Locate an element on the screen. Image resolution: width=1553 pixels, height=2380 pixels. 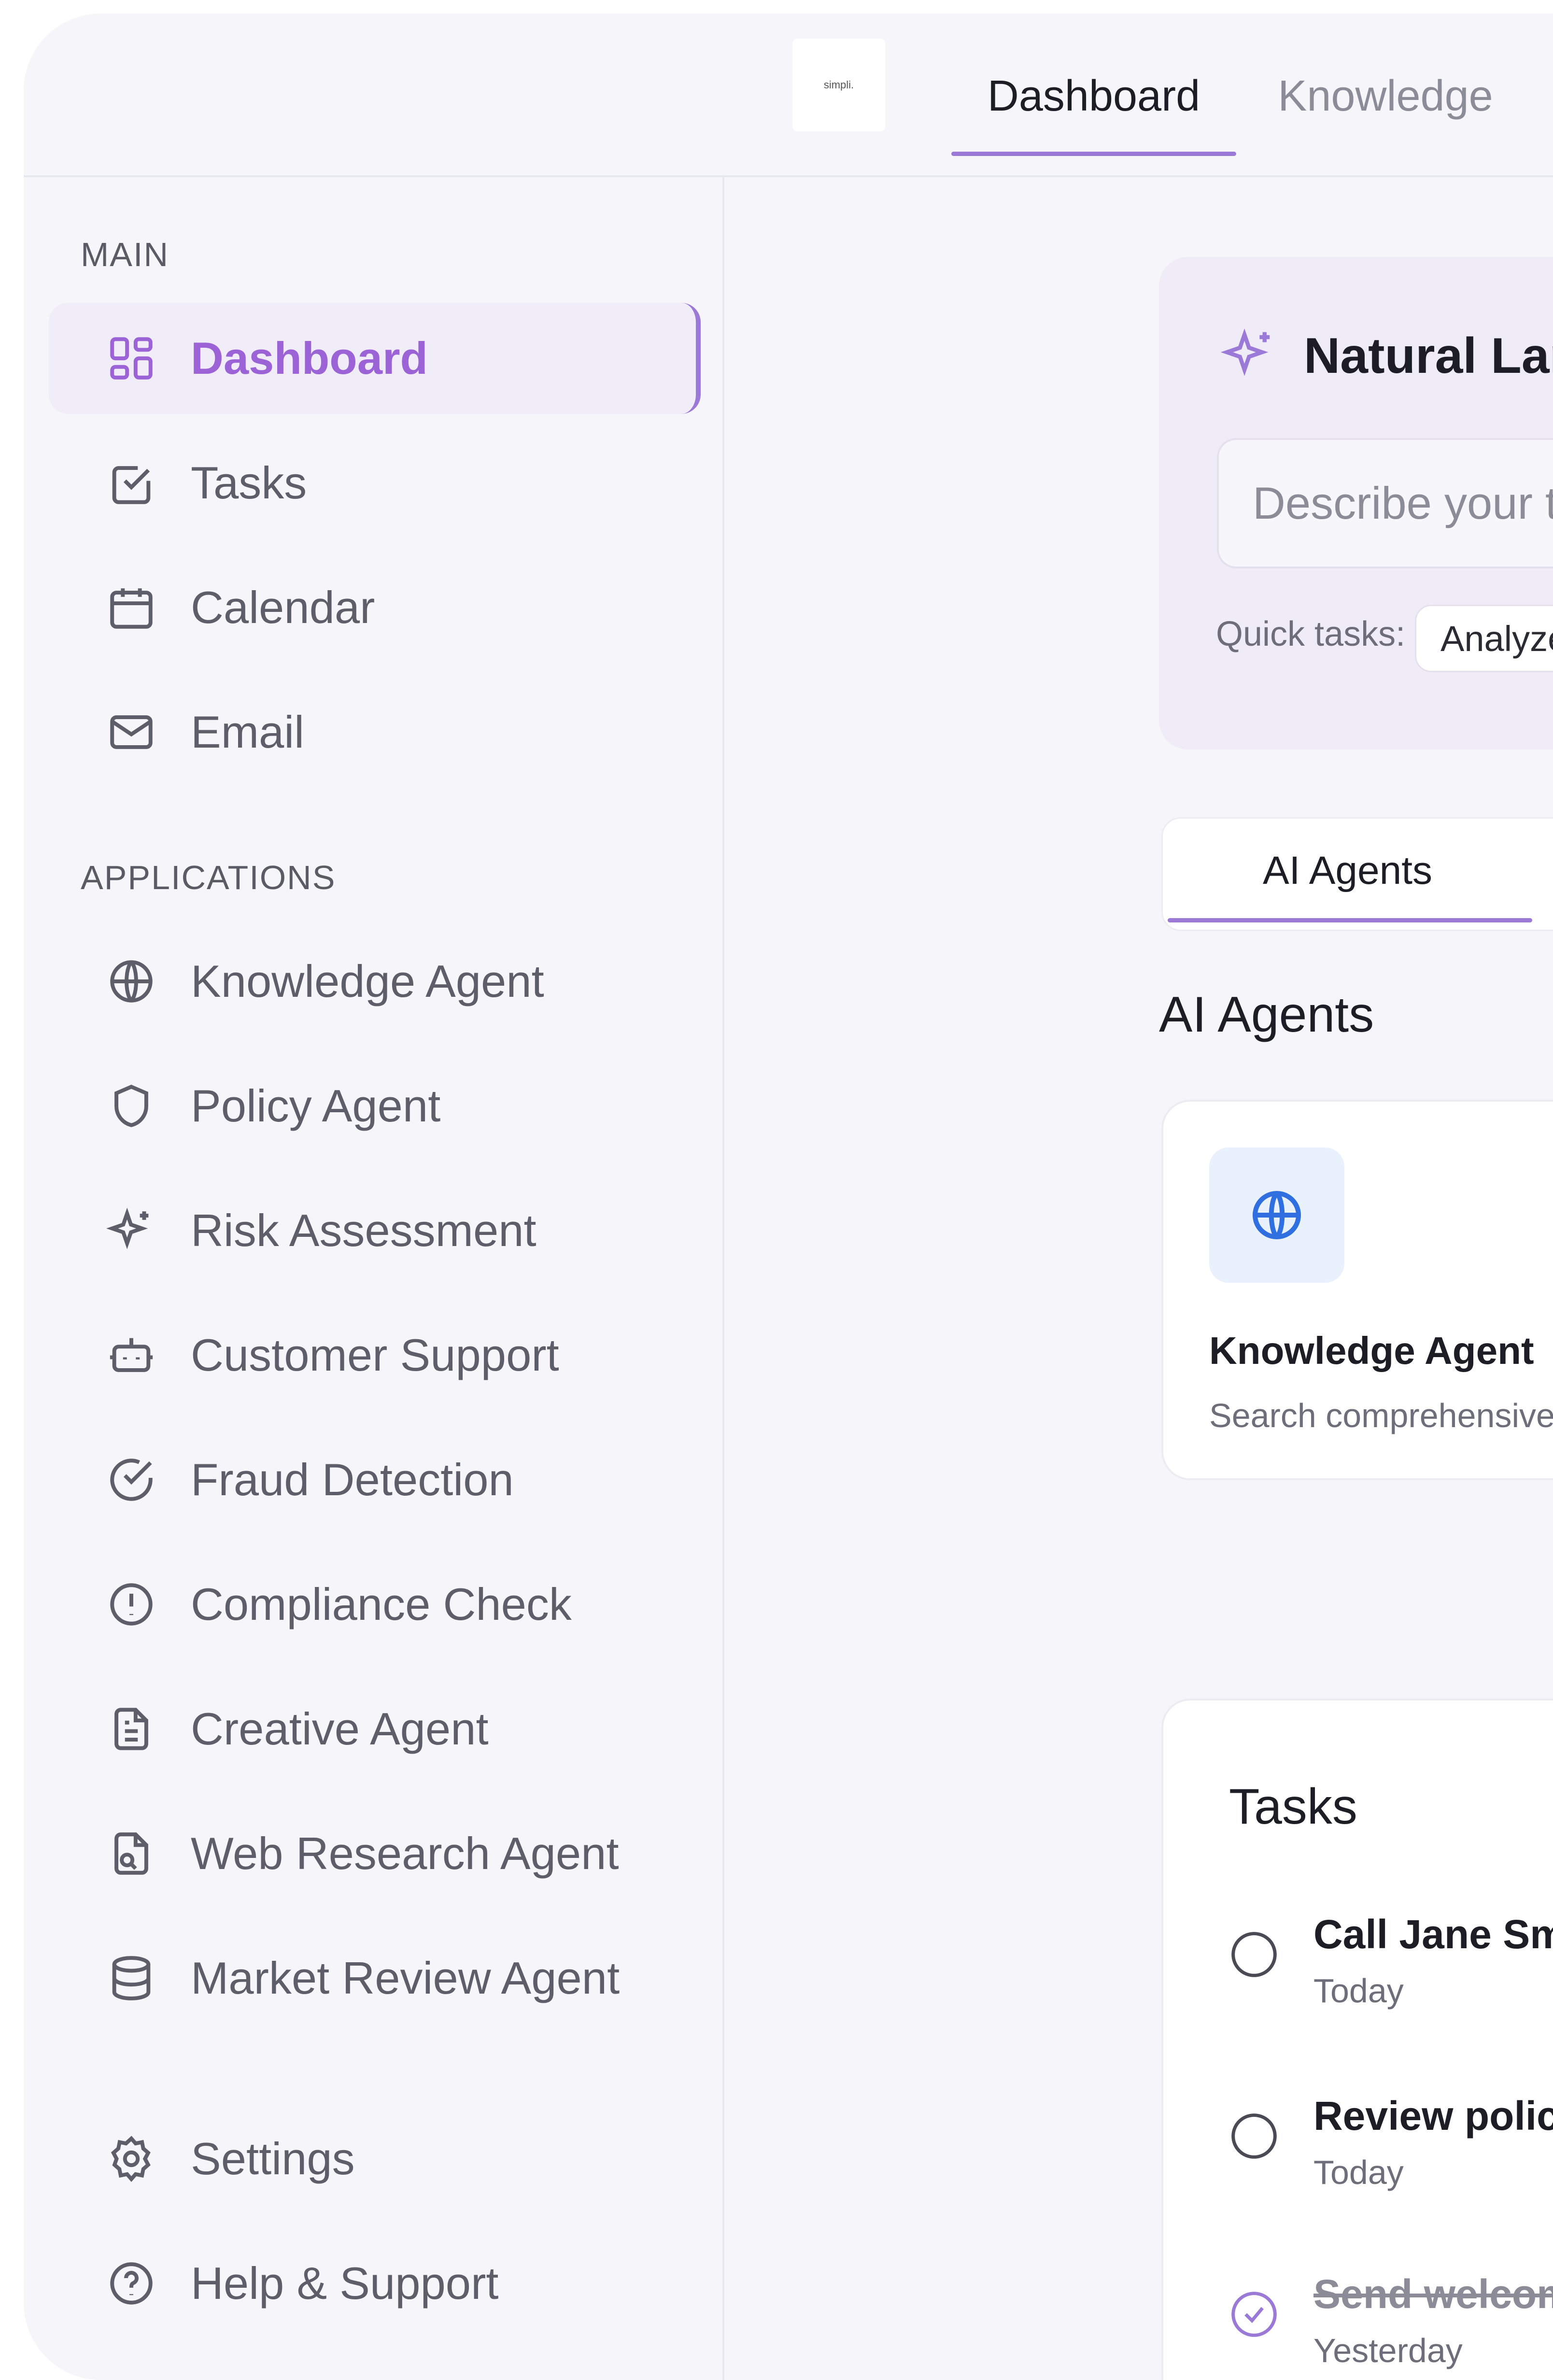
sidebar-item-compliance-check: Compliance Check is located at coordinates (375, 1605).